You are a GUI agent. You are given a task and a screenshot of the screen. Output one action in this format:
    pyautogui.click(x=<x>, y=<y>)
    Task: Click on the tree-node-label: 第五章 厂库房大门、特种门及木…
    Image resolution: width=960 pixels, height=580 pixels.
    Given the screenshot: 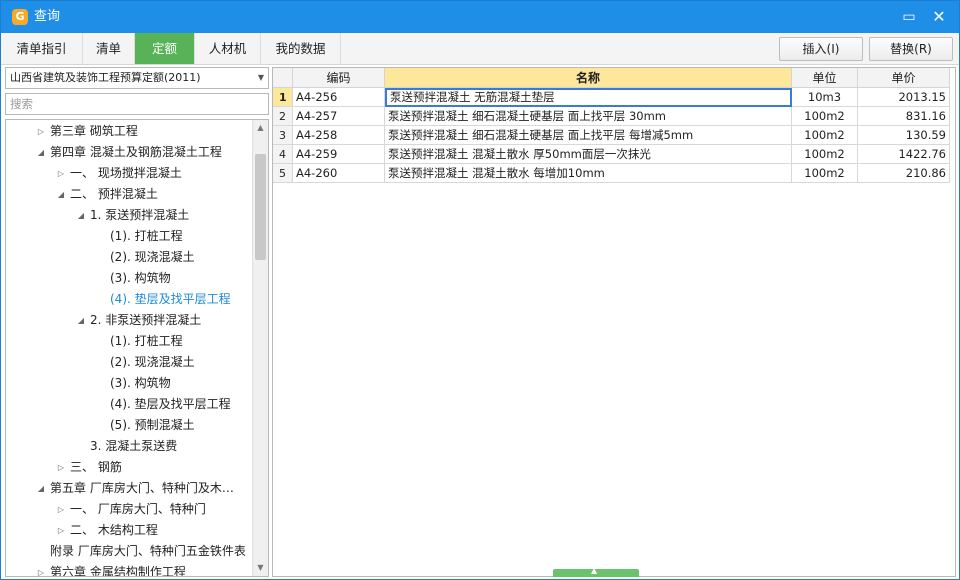 What is the action you would take?
    pyautogui.click(x=142, y=488)
    